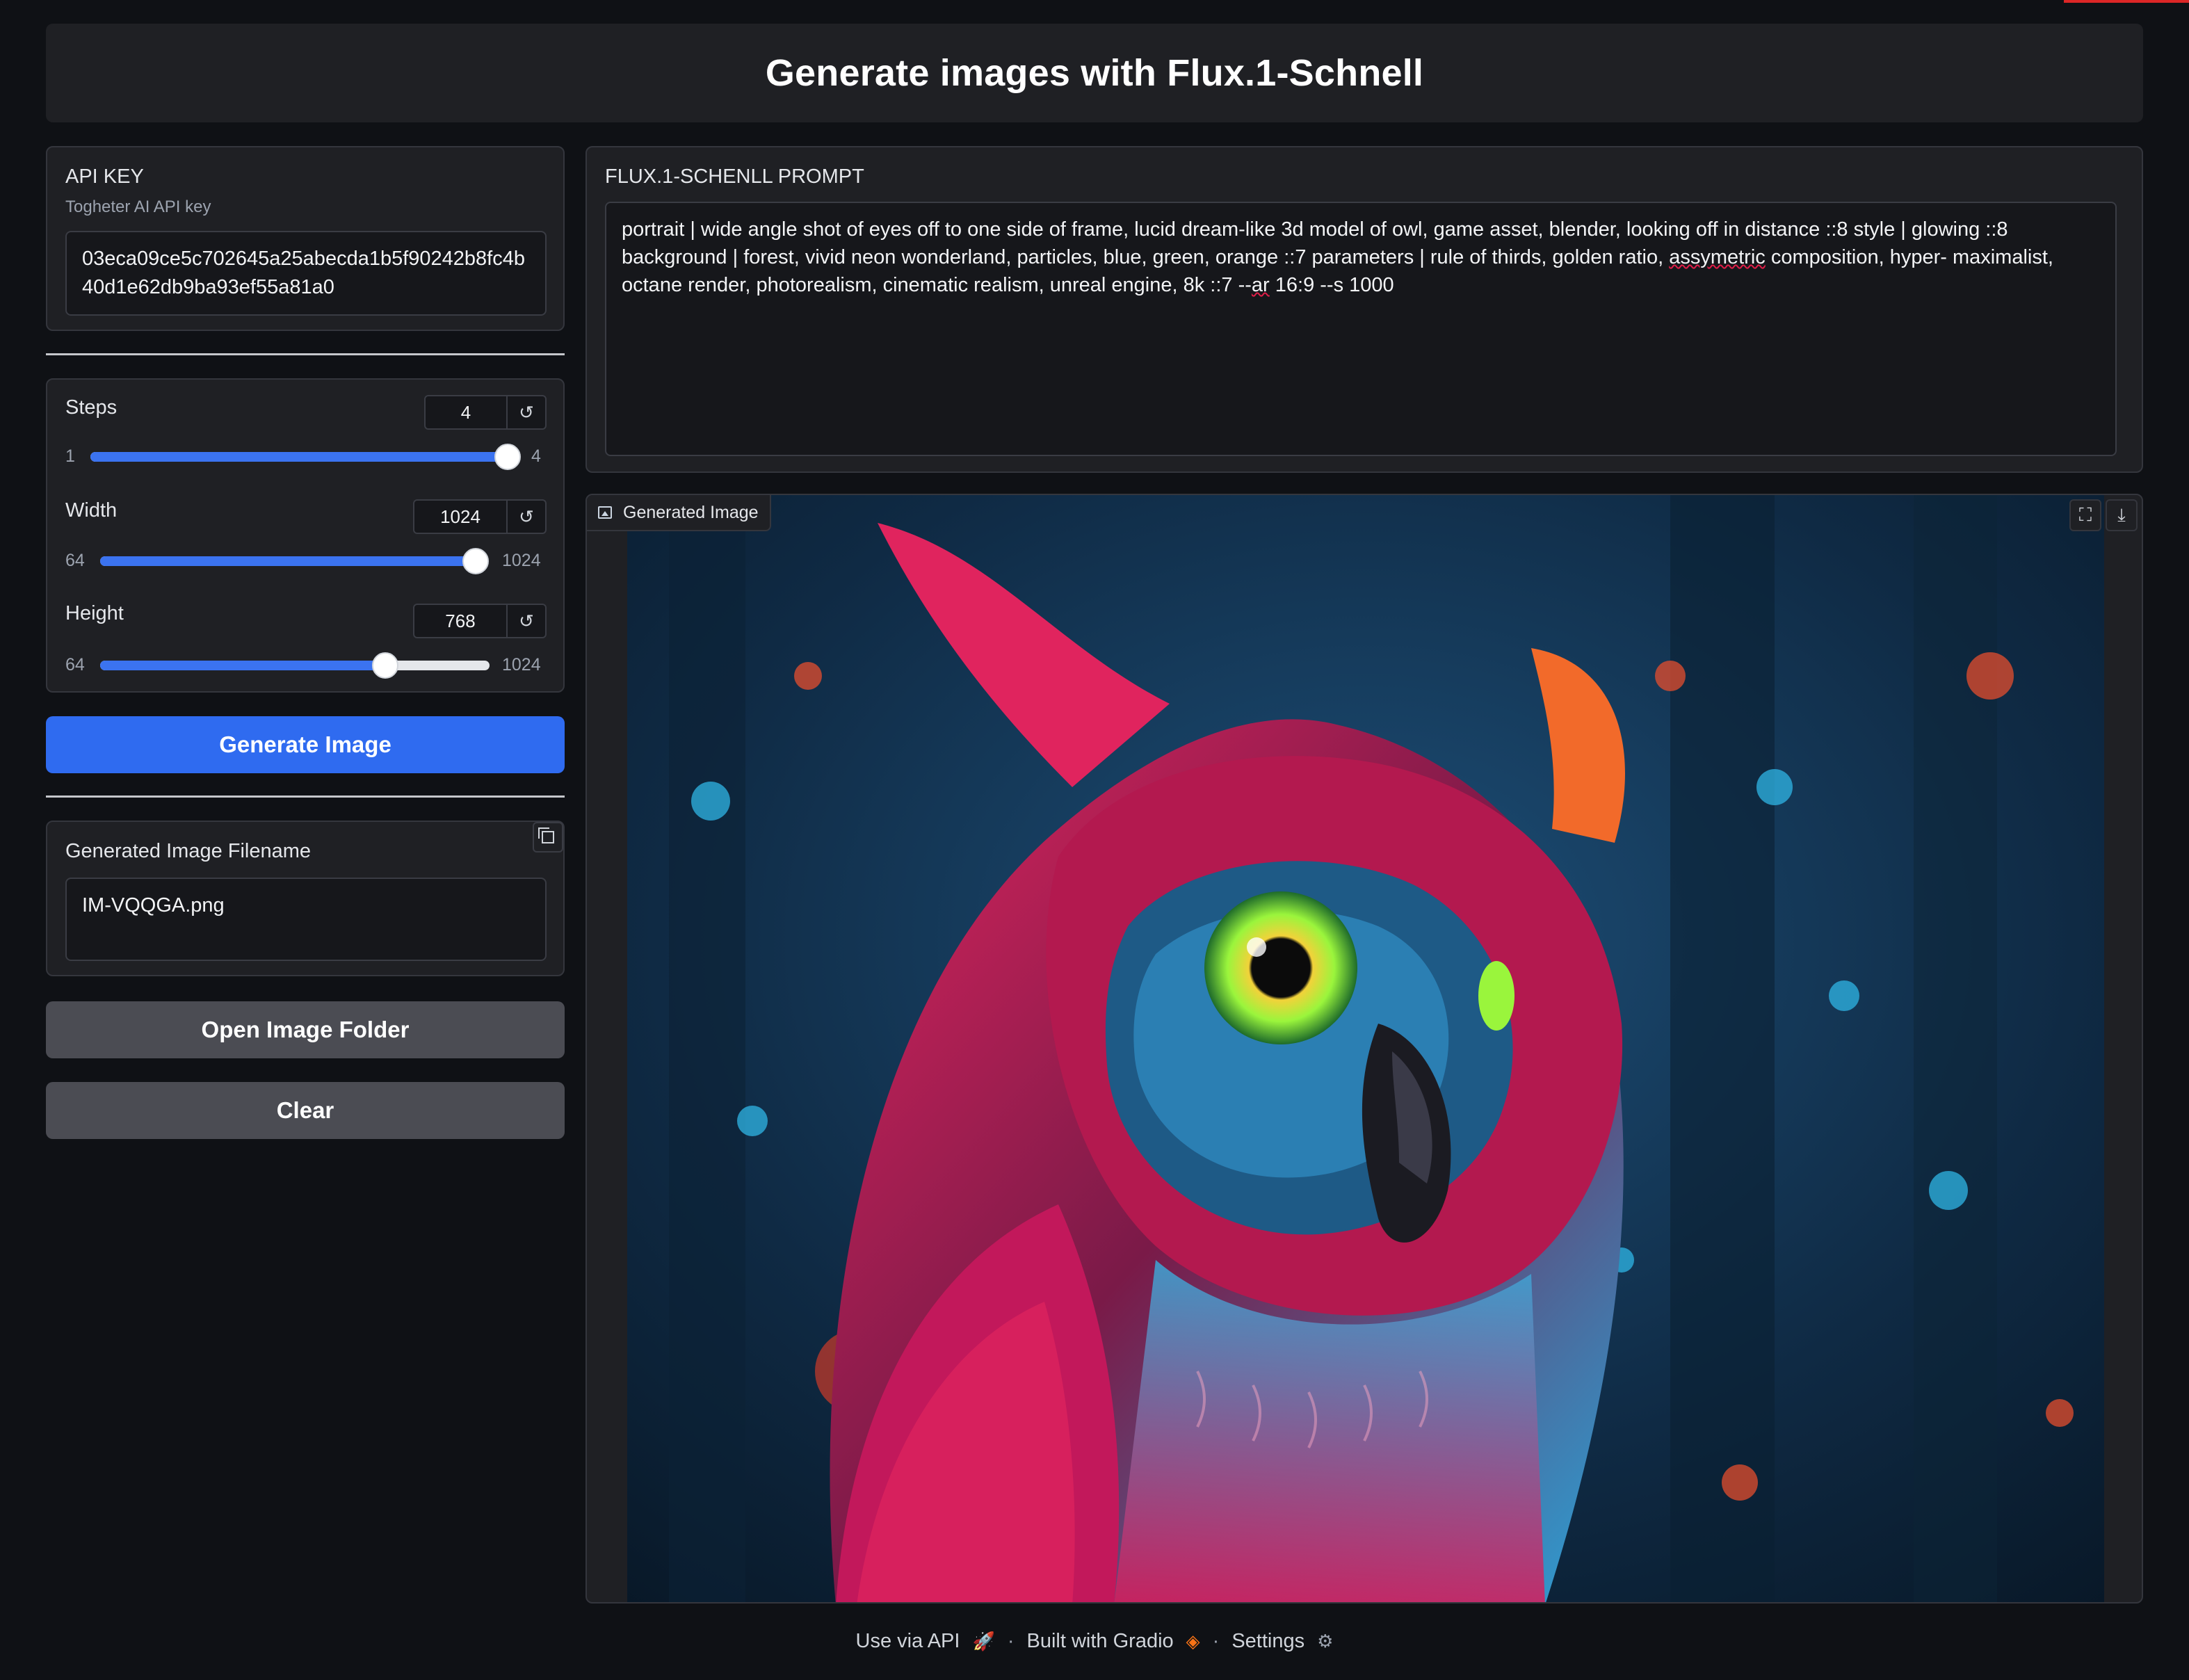  Describe the element at coordinates (385, 665) in the screenshot. I see `height-slider-thumb` at that location.